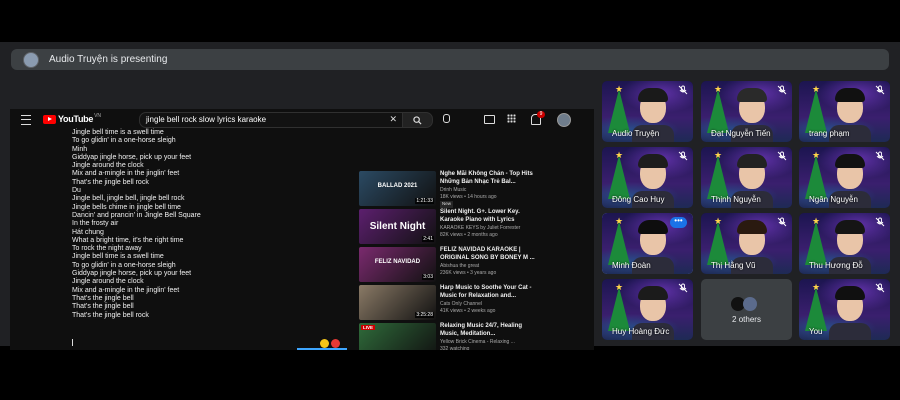 The image size is (900, 400). I want to click on participant-tile: ★ Ngân Nguyễn, so click(844, 177).